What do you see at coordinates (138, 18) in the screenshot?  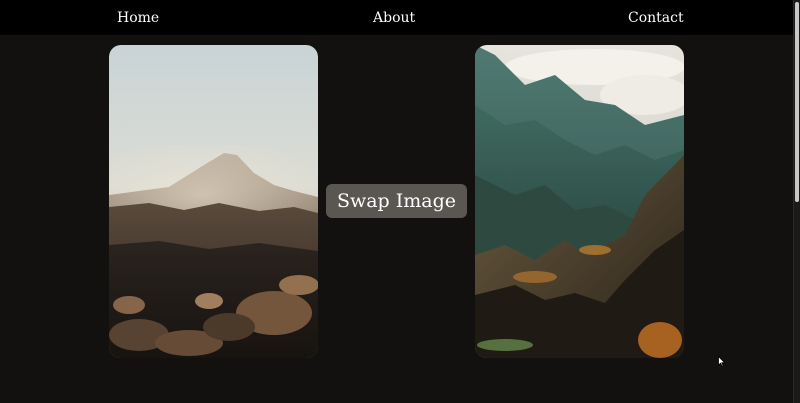 I see `nav-home-link: Home` at bounding box center [138, 18].